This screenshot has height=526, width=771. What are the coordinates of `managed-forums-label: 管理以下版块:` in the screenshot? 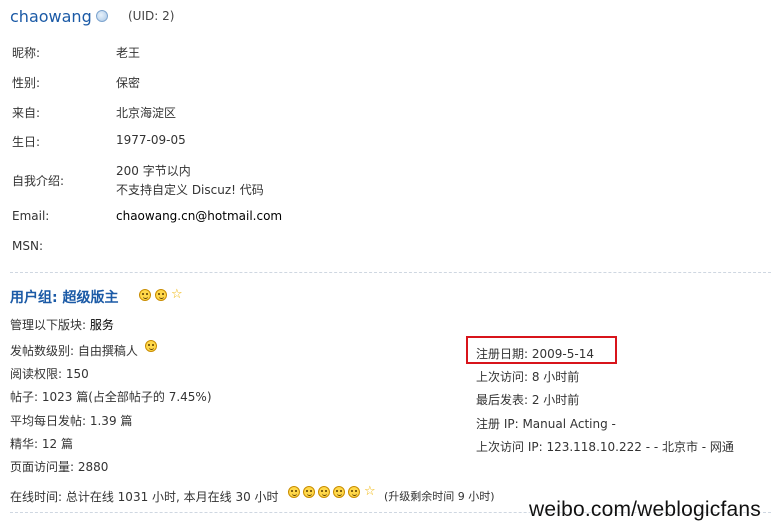 It's located at (48, 325).